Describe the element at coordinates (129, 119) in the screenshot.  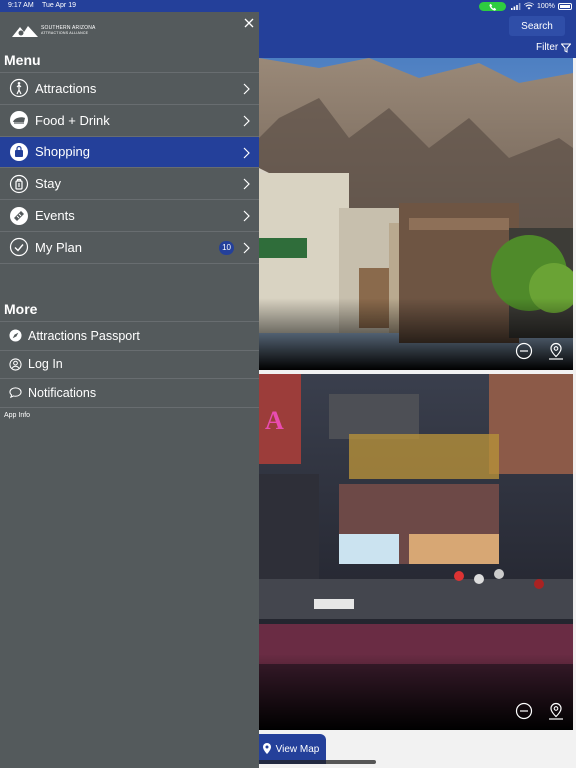
I see `menu-item-food-drink: Food + Drink` at that location.